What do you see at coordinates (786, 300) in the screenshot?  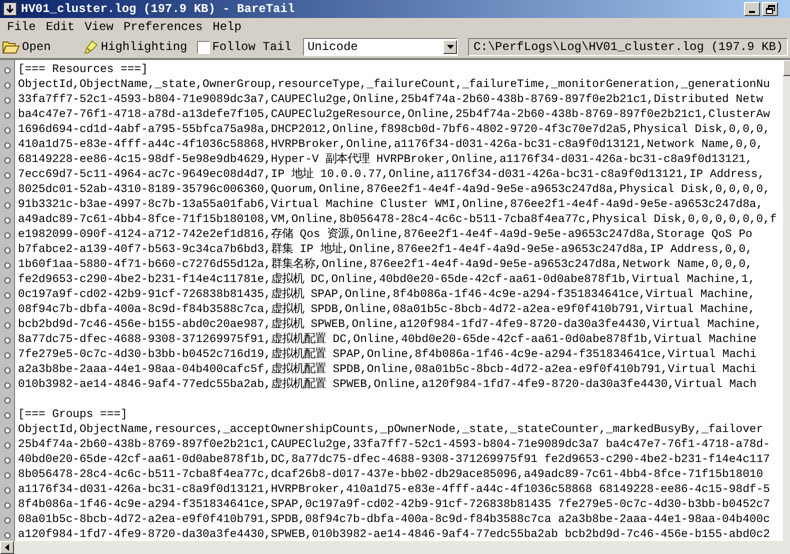 I see `vertical-scrollbar` at bounding box center [786, 300].